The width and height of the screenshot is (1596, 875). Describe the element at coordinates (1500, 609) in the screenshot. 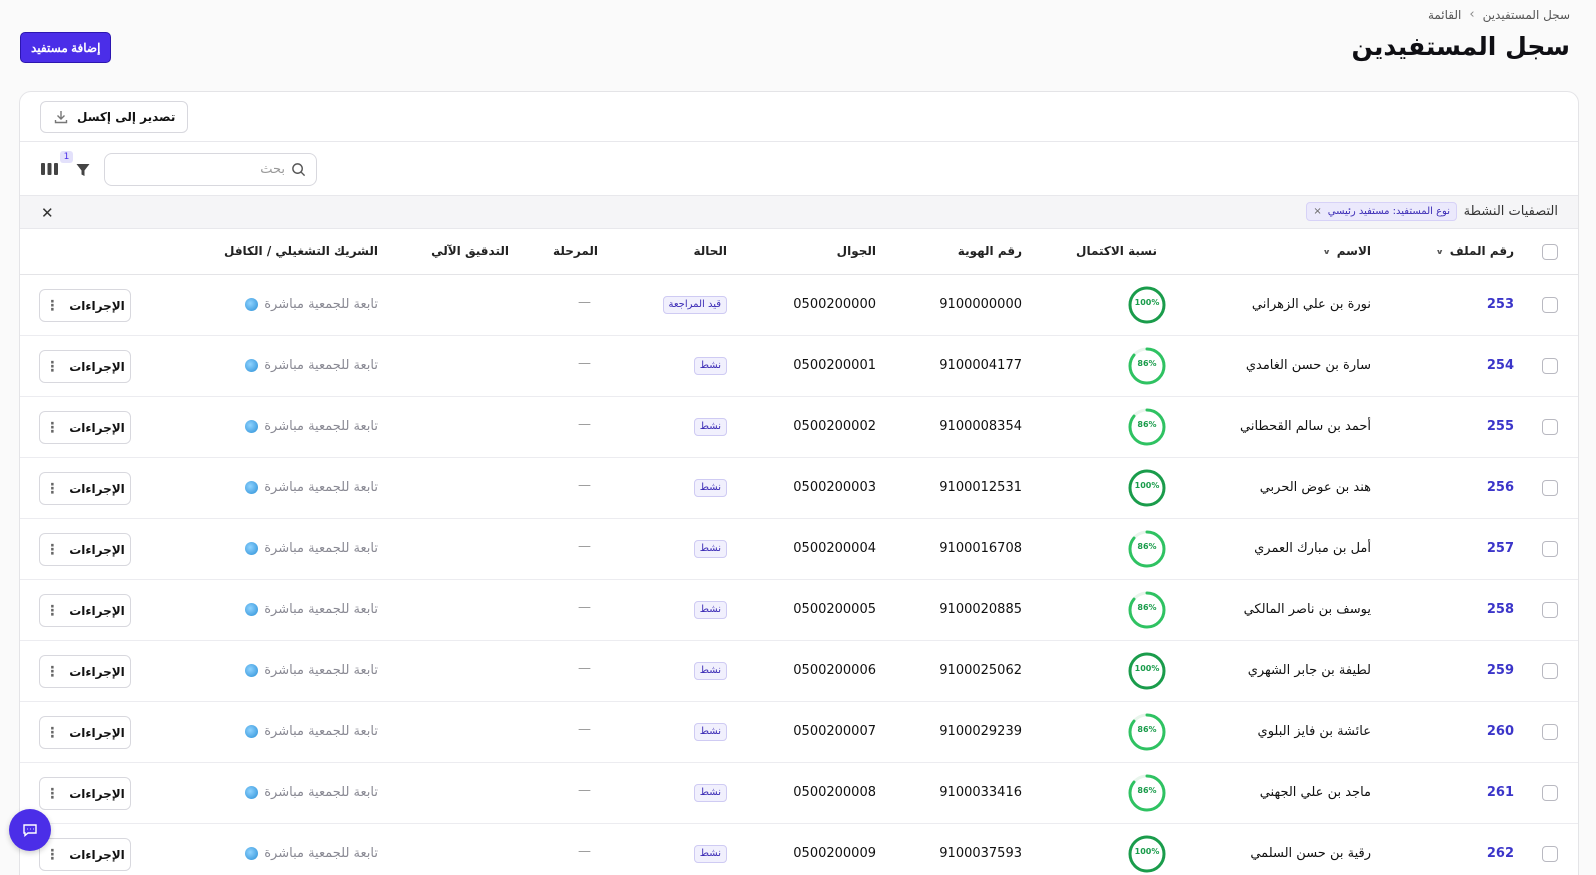

I see `file-number-link: 258` at that location.